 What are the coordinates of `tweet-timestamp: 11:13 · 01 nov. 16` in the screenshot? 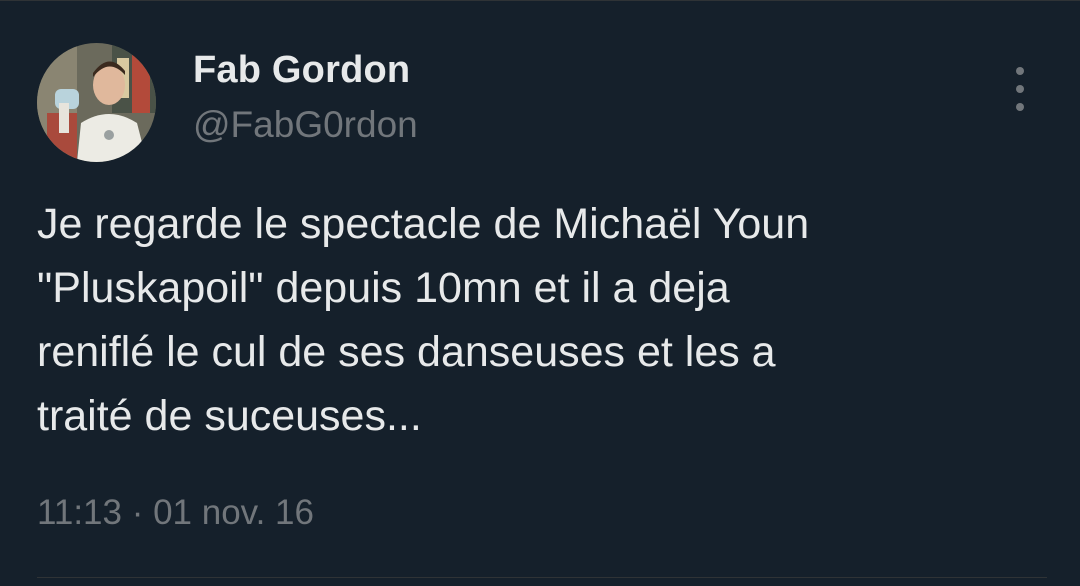 It's located at (175, 513).